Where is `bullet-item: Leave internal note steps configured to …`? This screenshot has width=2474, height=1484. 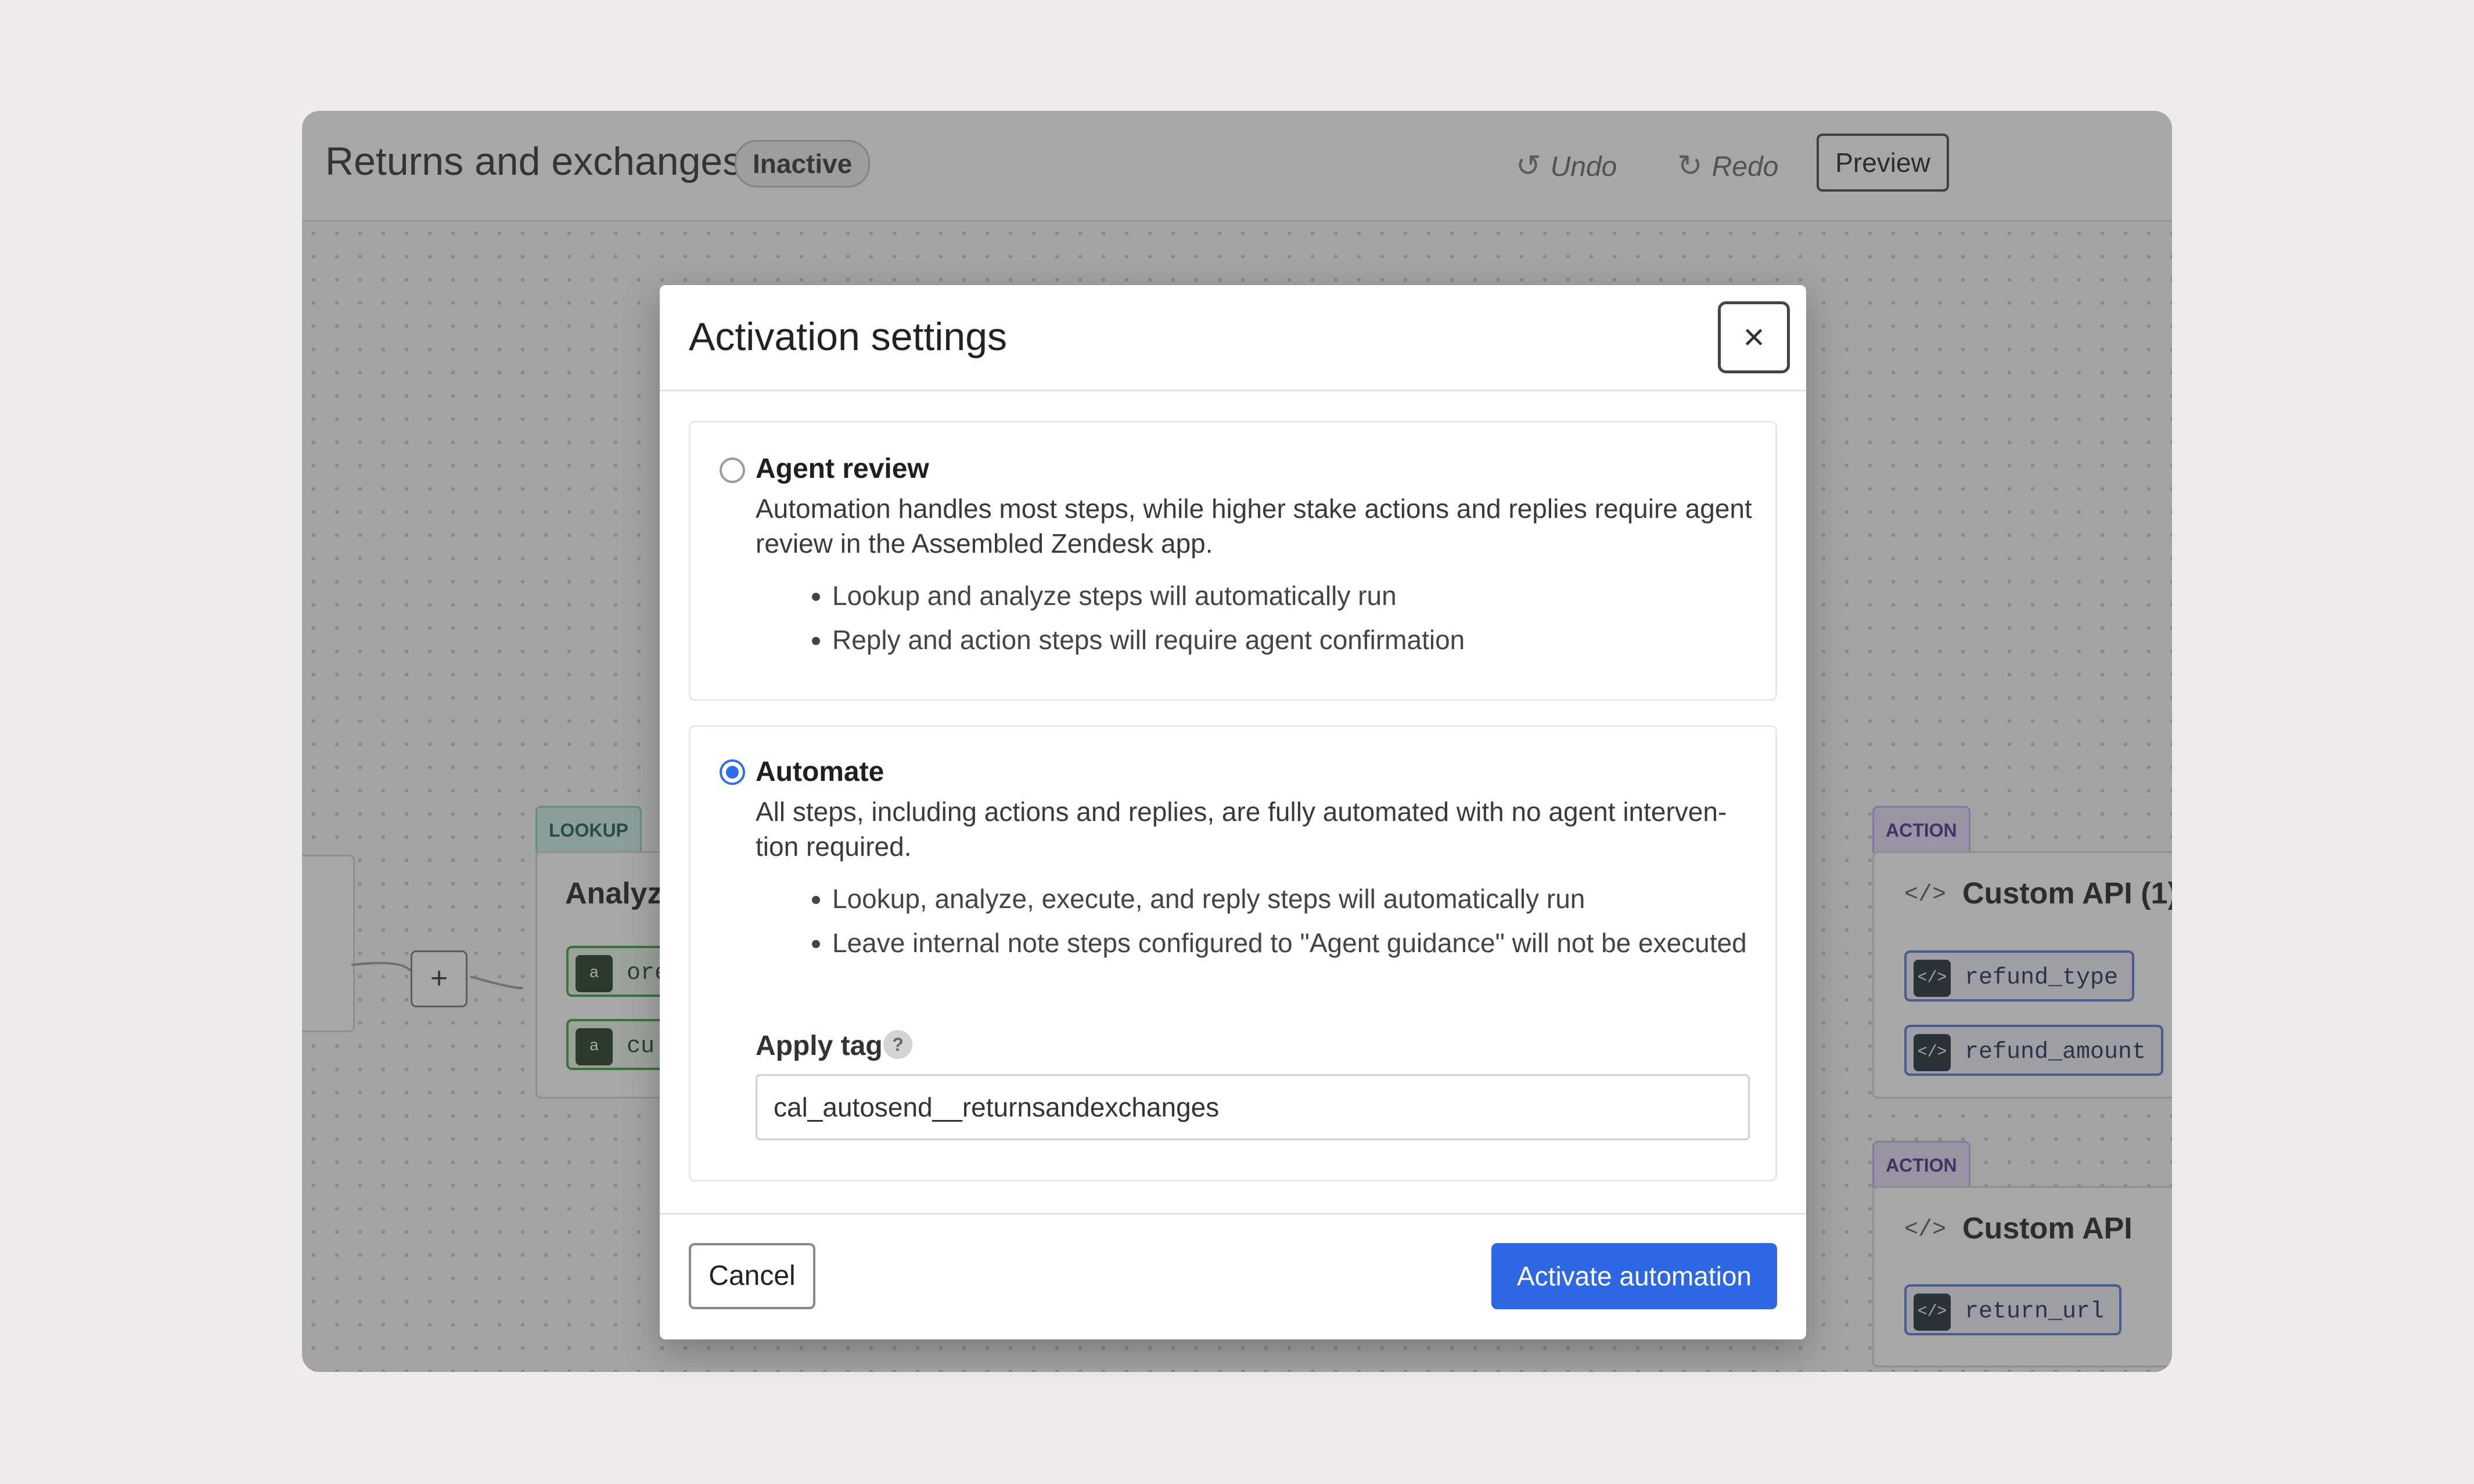 bullet-item: Leave internal note steps configured to … is located at coordinates (1325, 943).